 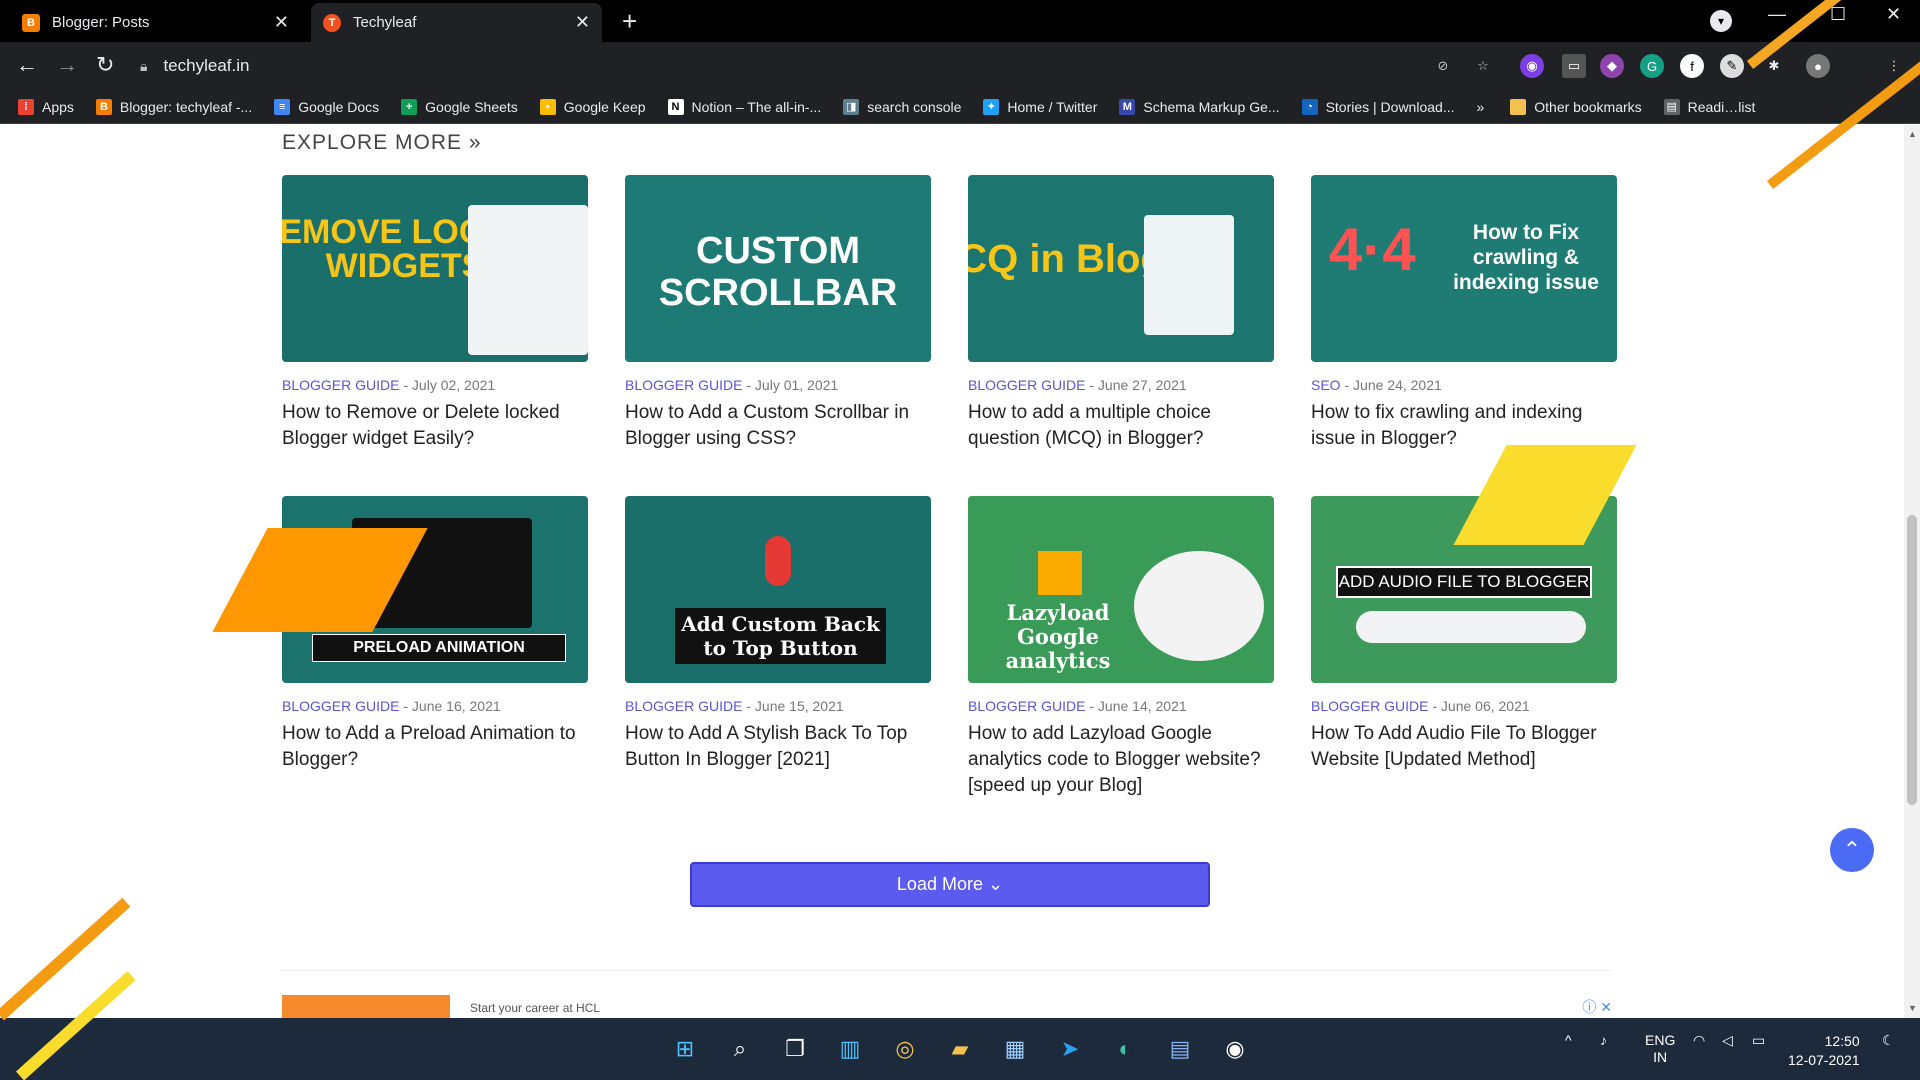 What do you see at coordinates (103, 106) in the screenshot?
I see `blogger-icon: B` at bounding box center [103, 106].